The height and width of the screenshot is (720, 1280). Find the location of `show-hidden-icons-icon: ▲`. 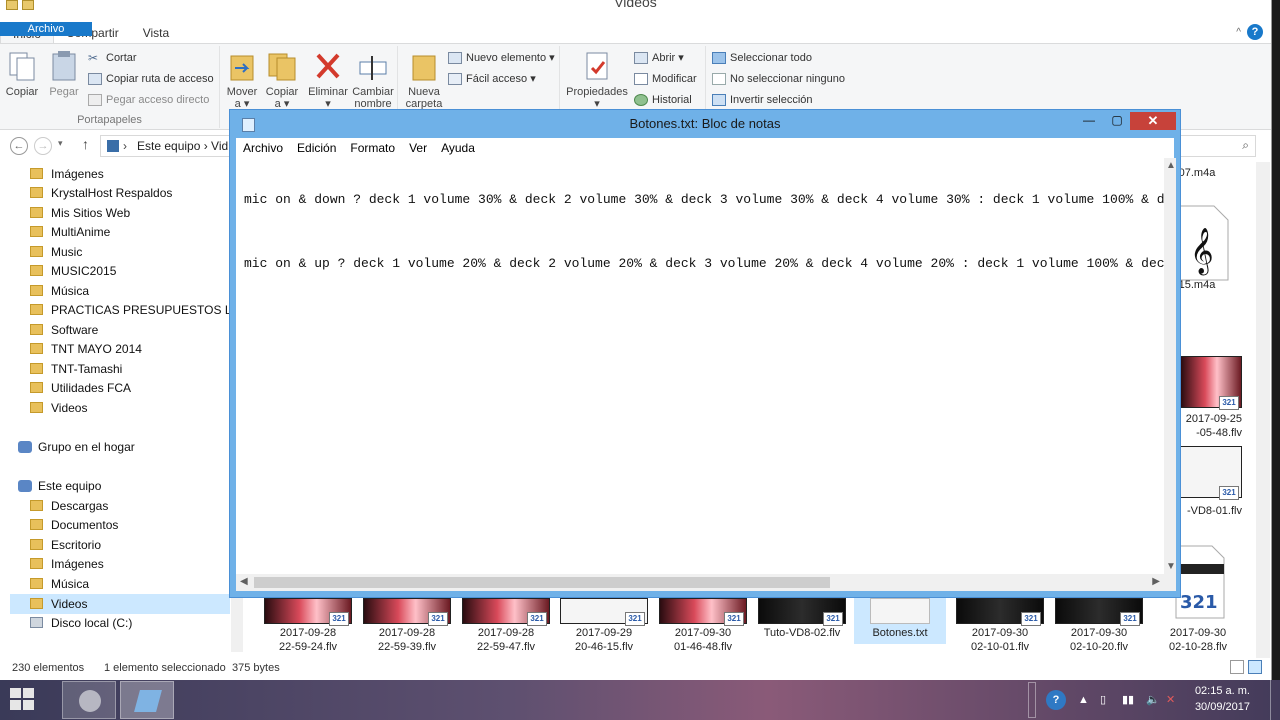

show-hidden-icons-icon: ▲ is located at coordinates (1083, 700).